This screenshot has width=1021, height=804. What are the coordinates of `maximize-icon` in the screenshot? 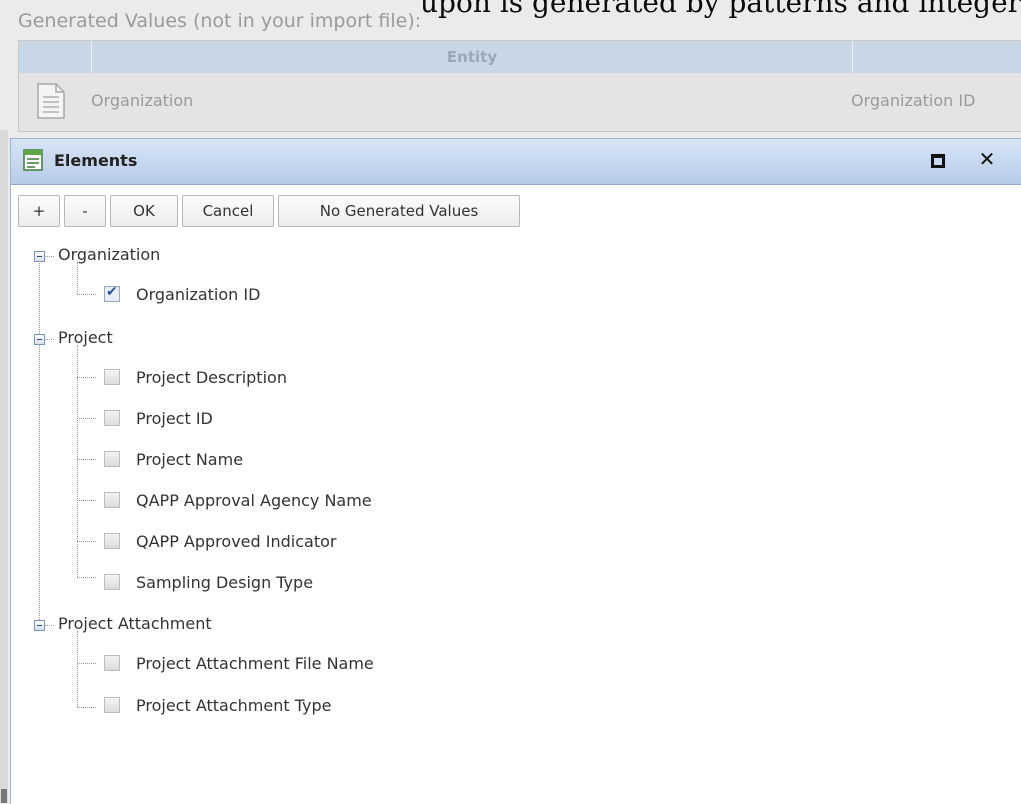 It's located at (938, 161).